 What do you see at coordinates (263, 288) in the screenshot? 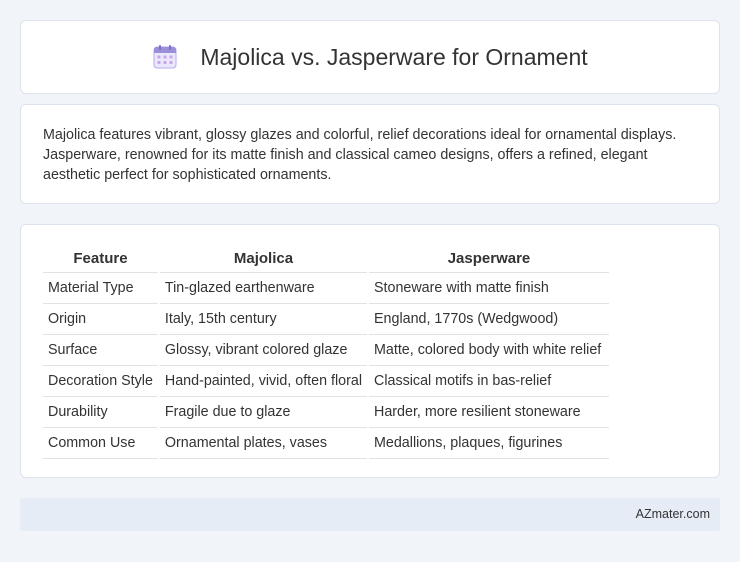
I see `cell-majolica: Tin-glazed earthenware` at bounding box center [263, 288].